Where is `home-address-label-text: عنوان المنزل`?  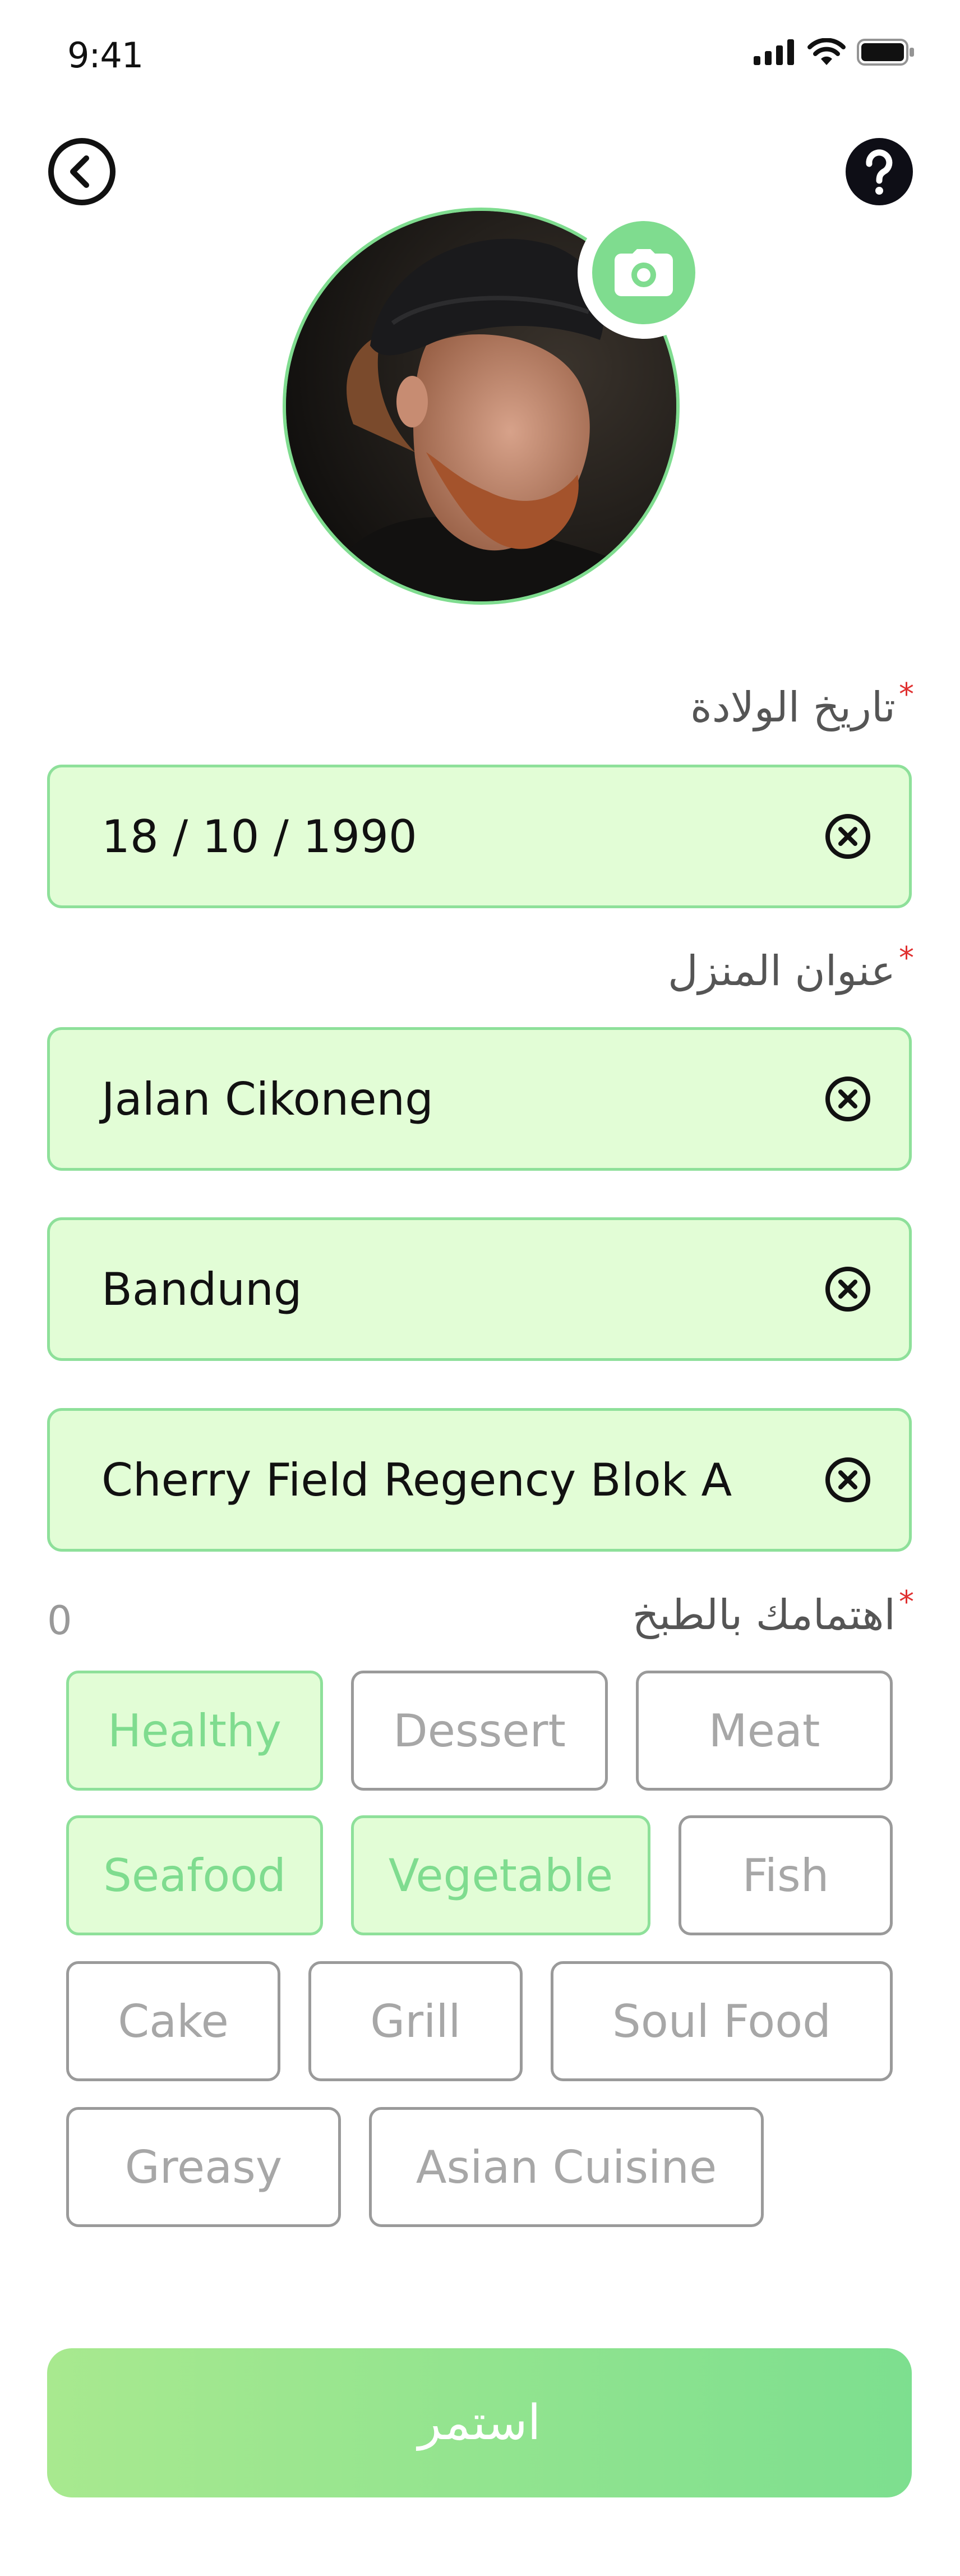 home-address-label-text: عنوان المنزل is located at coordinates (782, 971).